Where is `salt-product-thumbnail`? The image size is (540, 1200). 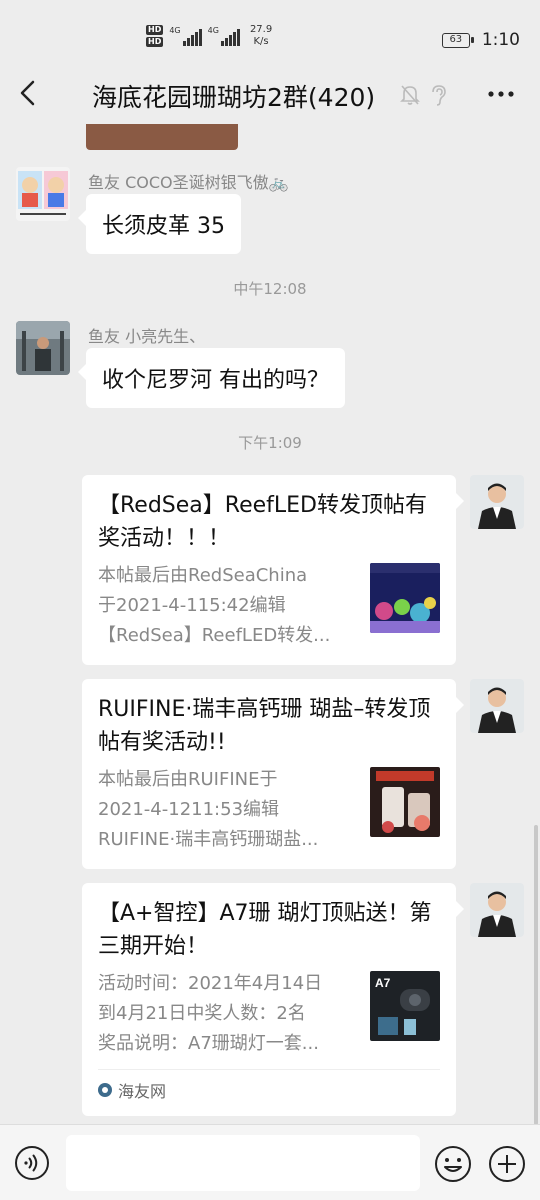
salt-product-thumbnail is located at coordinates (405, 802).